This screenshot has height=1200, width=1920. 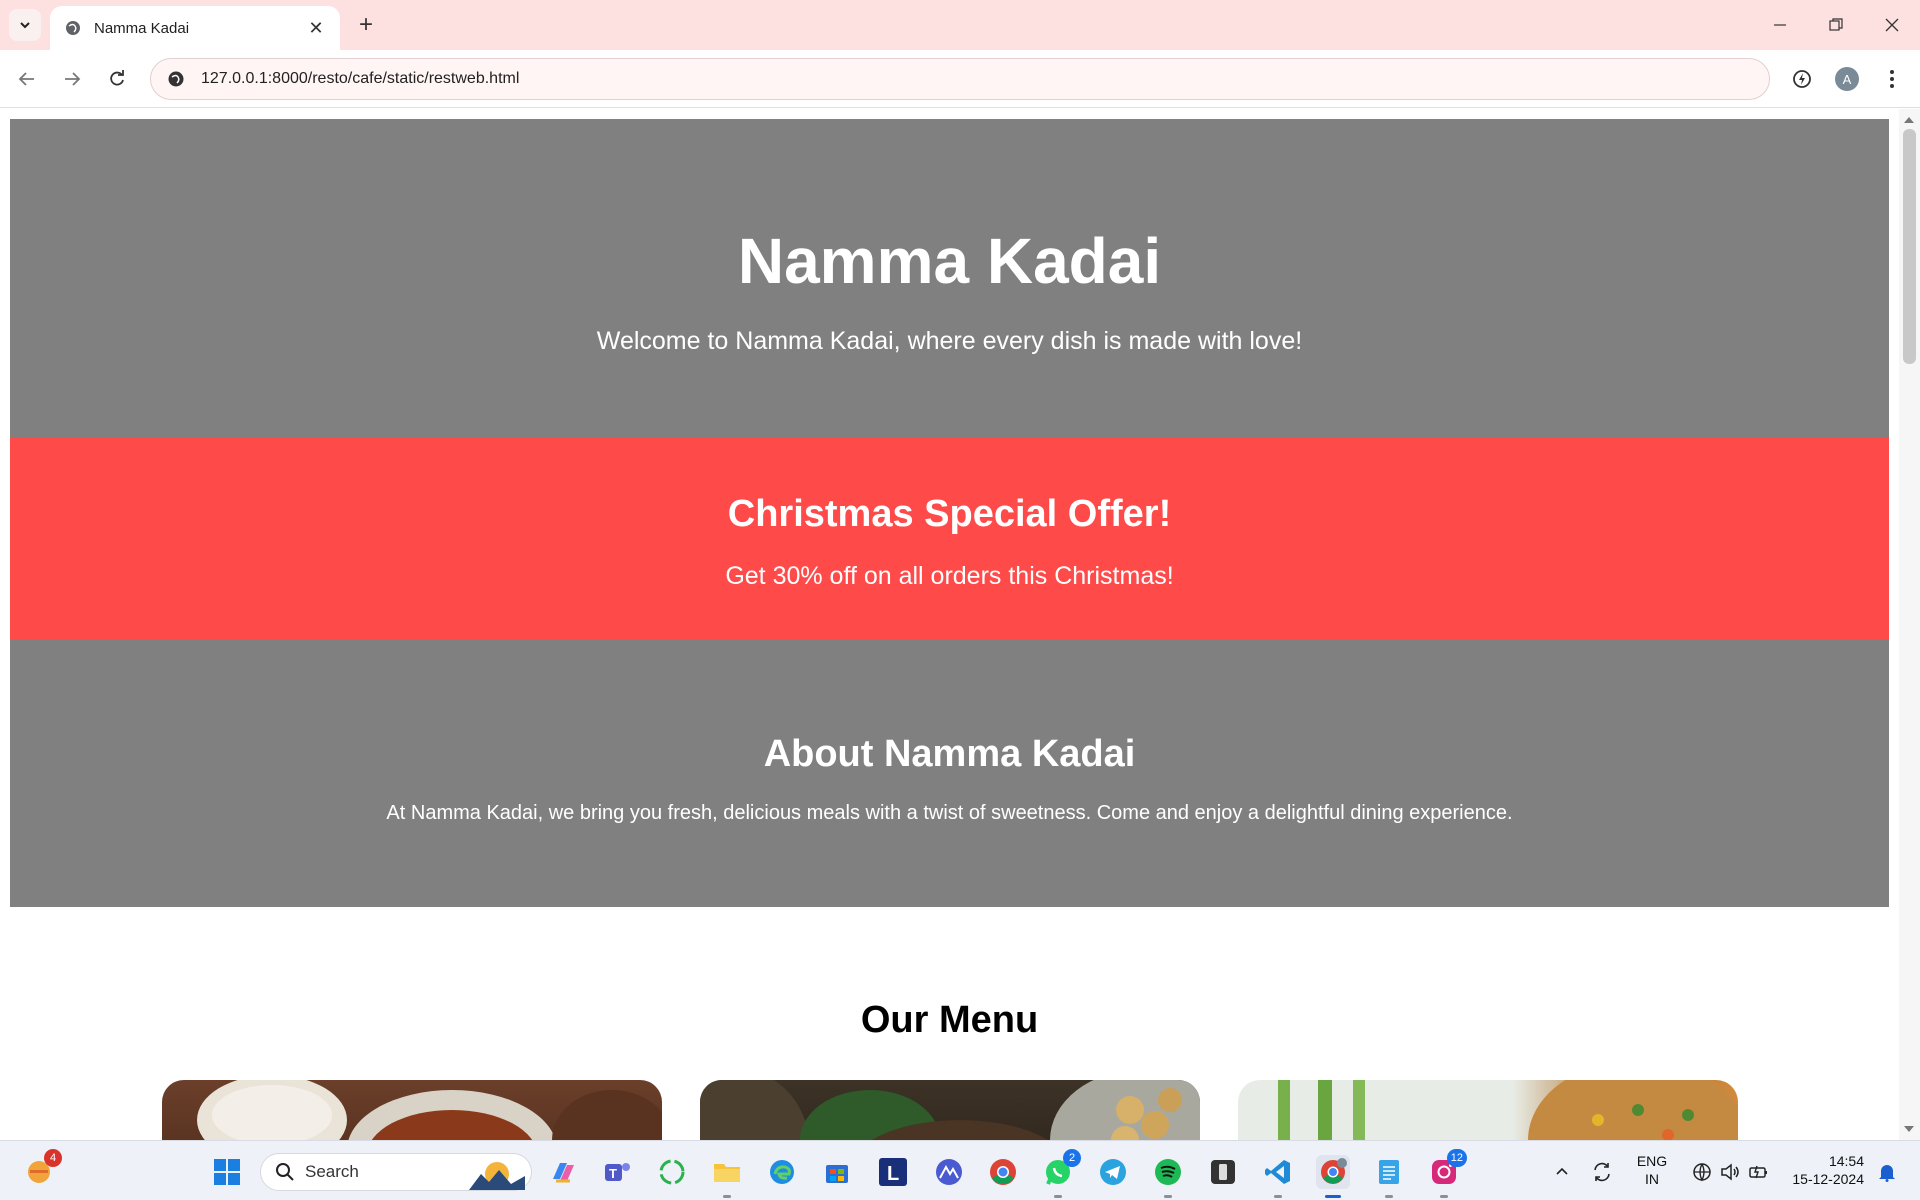 What do you see at coordinates (949, 754) in the screenshot?
I see `about-title: About Namma Kadai` at bounding box center [949, 754].